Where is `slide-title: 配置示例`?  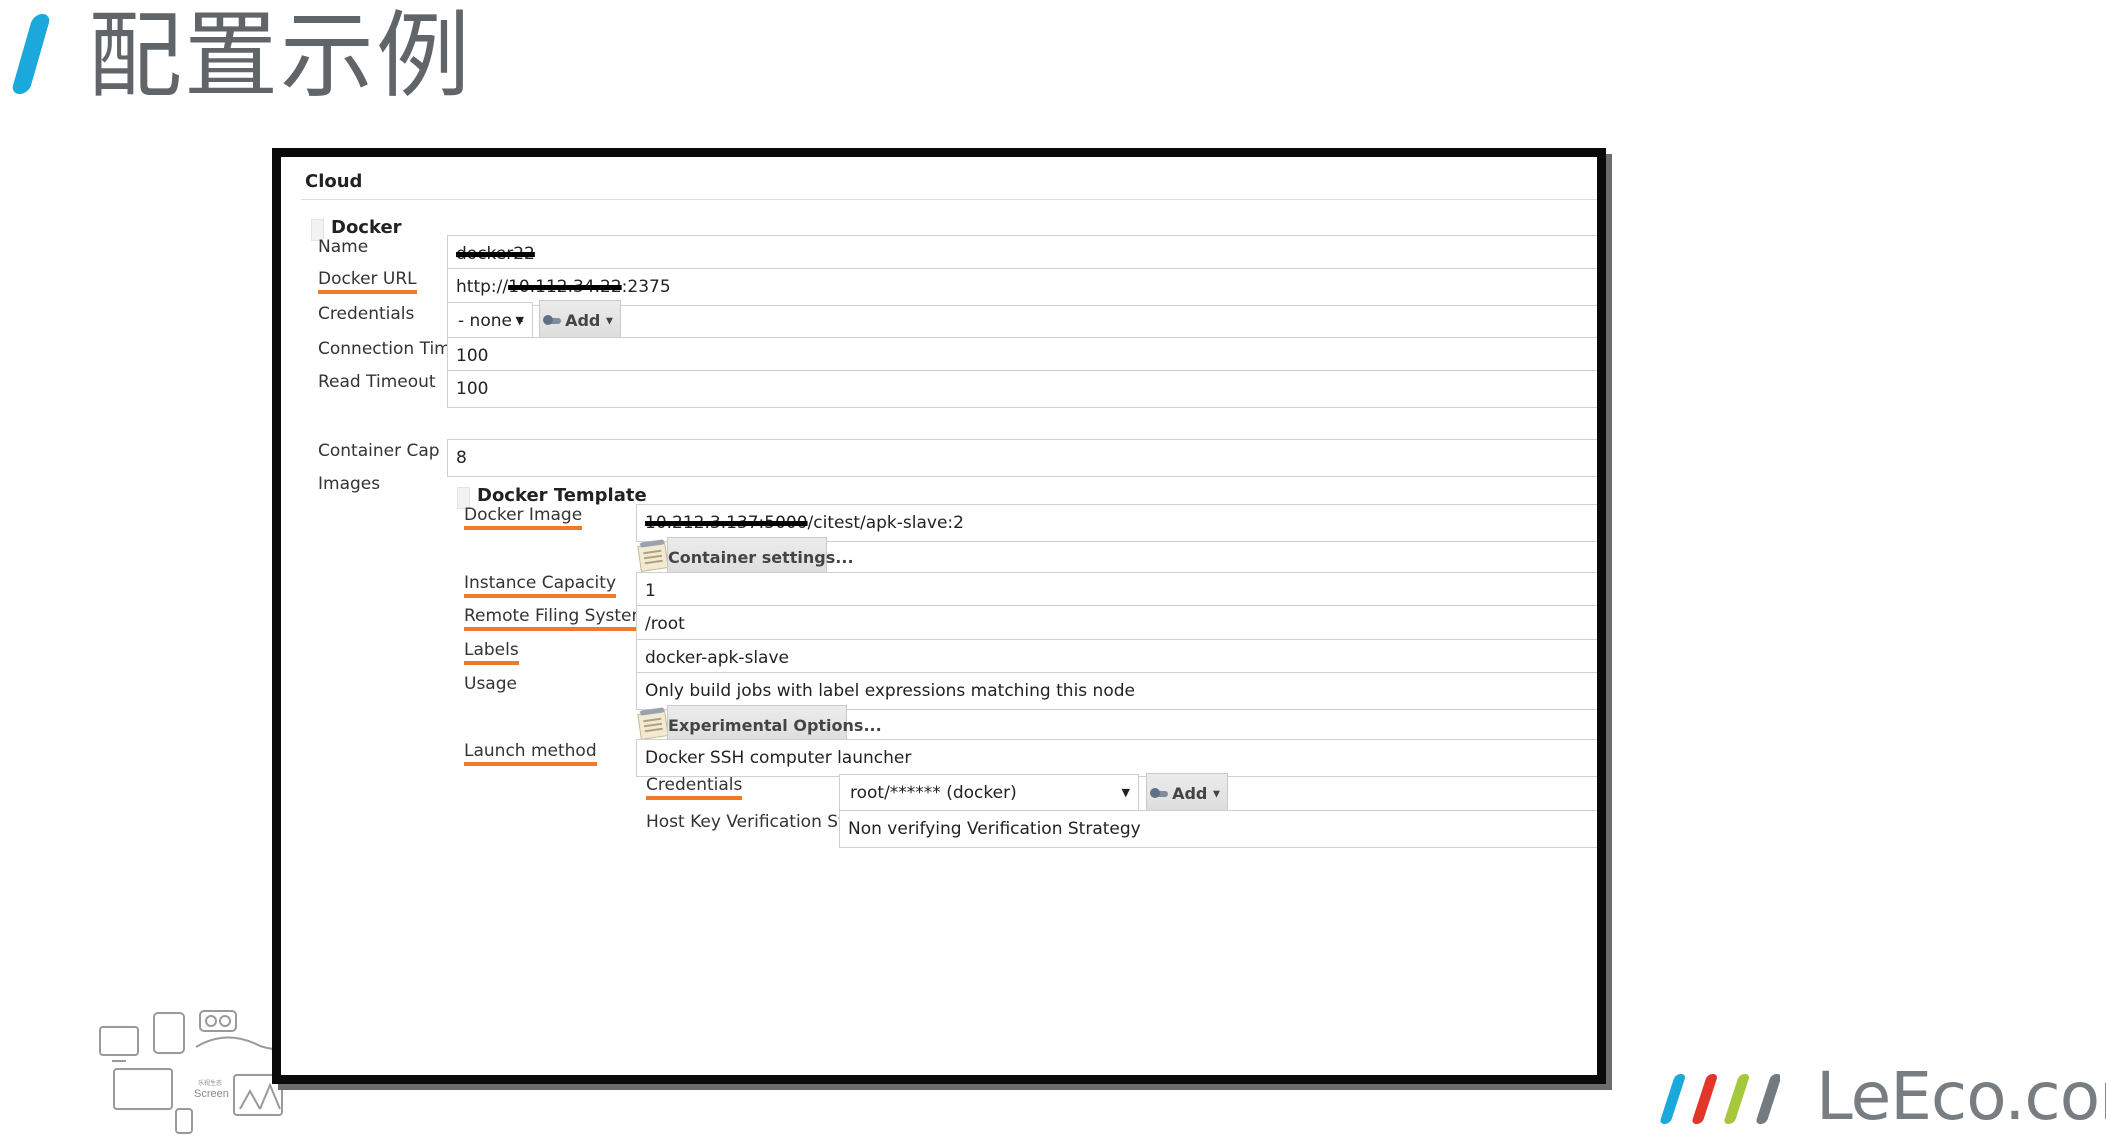 slide-title: 配置示例 is located at coordinates (280, 56).